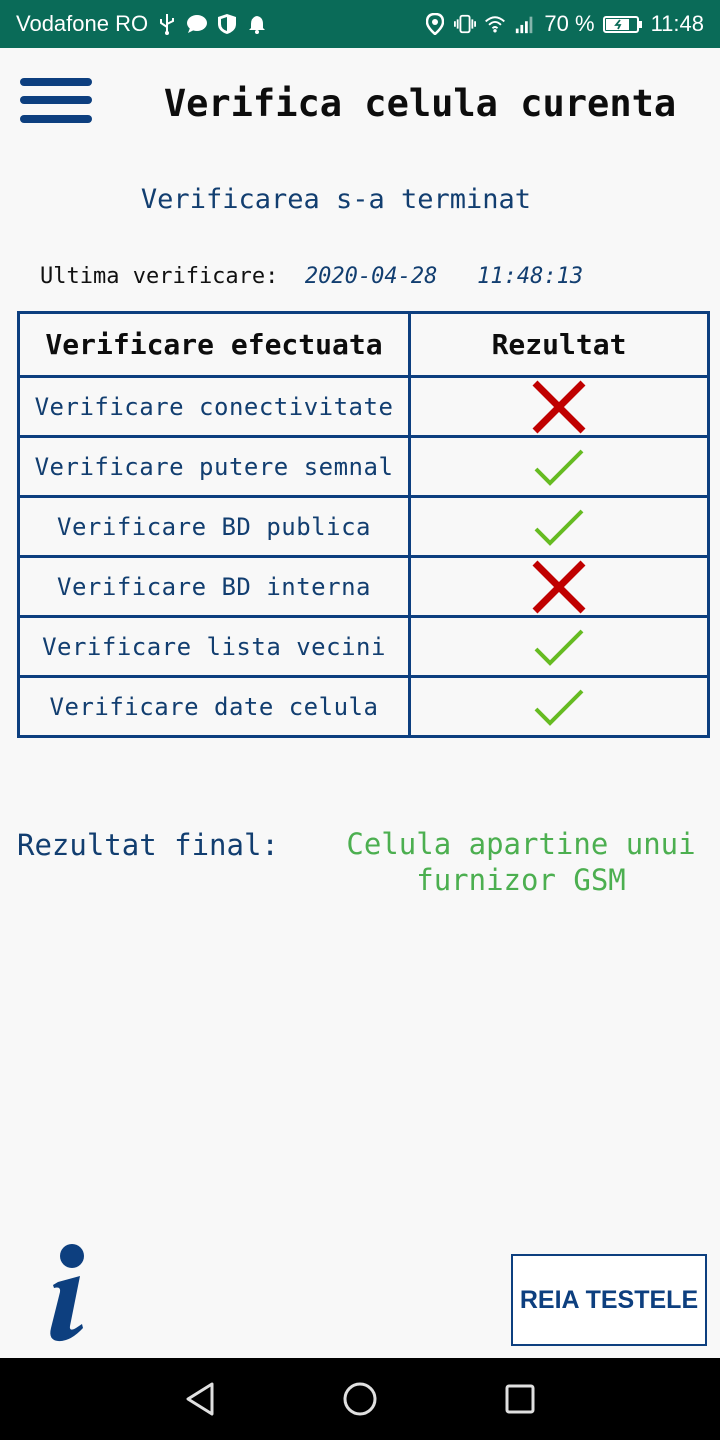  What do you see at coordinates (360, 24) in the screenshot?
I see `status-bar: Vodafone RO 70 % 11:48` at bounding box center [360, 24].